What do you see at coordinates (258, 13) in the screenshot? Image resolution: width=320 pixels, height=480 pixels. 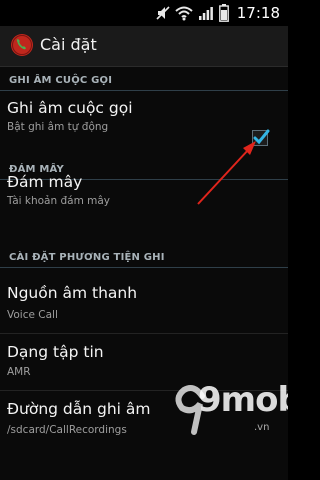 I see `status-bar-clock: 17:18` at bounding box center [258, 13].